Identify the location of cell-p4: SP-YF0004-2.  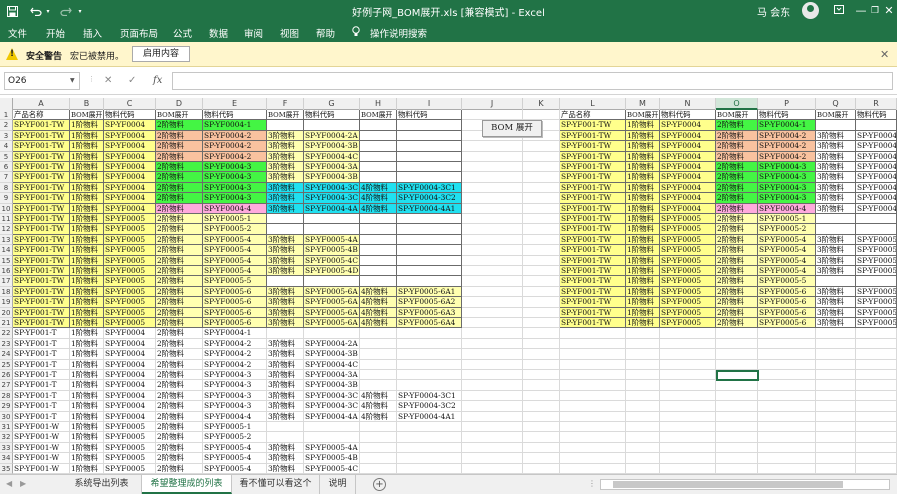
(787, 146).